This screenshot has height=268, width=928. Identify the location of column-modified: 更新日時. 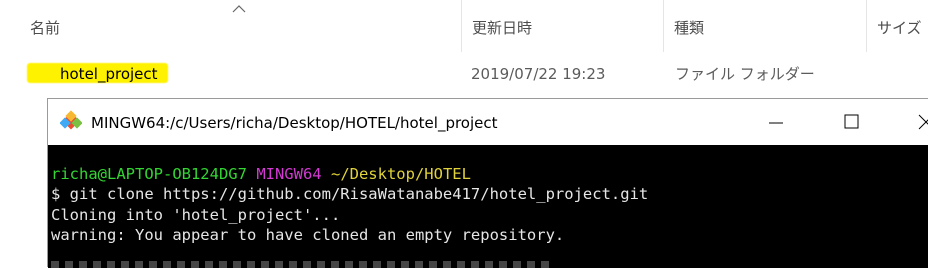
(561, 26).